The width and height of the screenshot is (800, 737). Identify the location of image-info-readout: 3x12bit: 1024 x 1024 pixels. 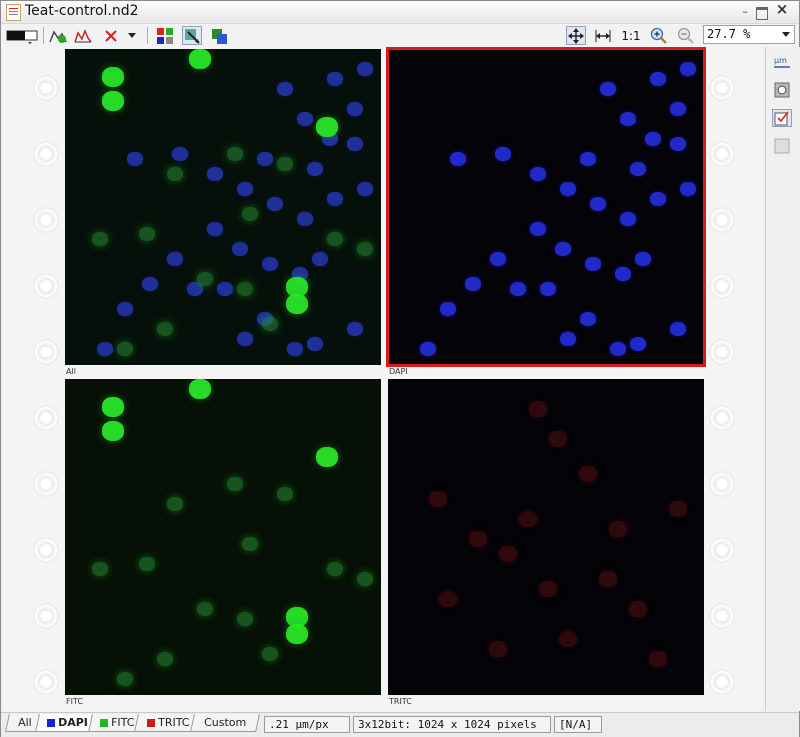
(452, 724).